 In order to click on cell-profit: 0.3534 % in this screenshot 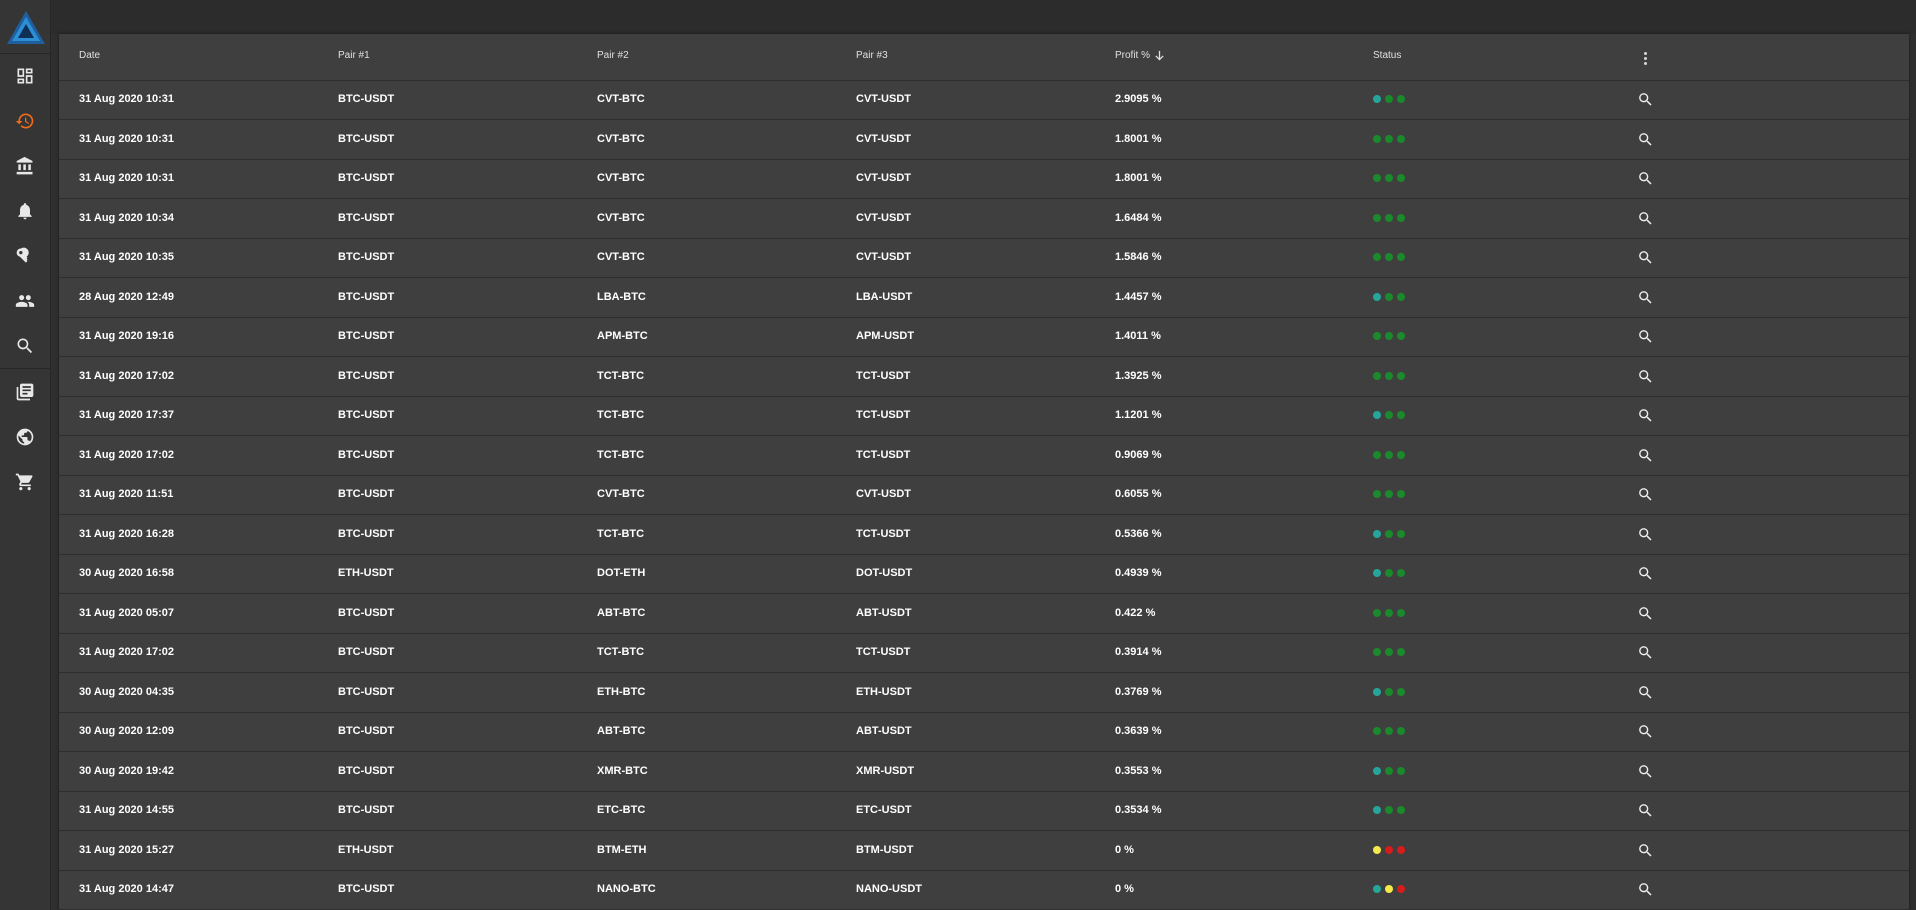, I will do `click(1138, 810)`.